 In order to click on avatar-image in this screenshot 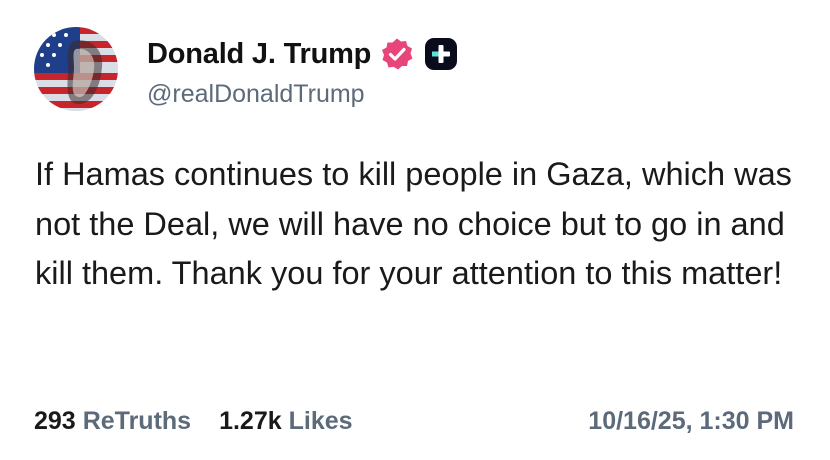, I will do `click(76, 69)`.